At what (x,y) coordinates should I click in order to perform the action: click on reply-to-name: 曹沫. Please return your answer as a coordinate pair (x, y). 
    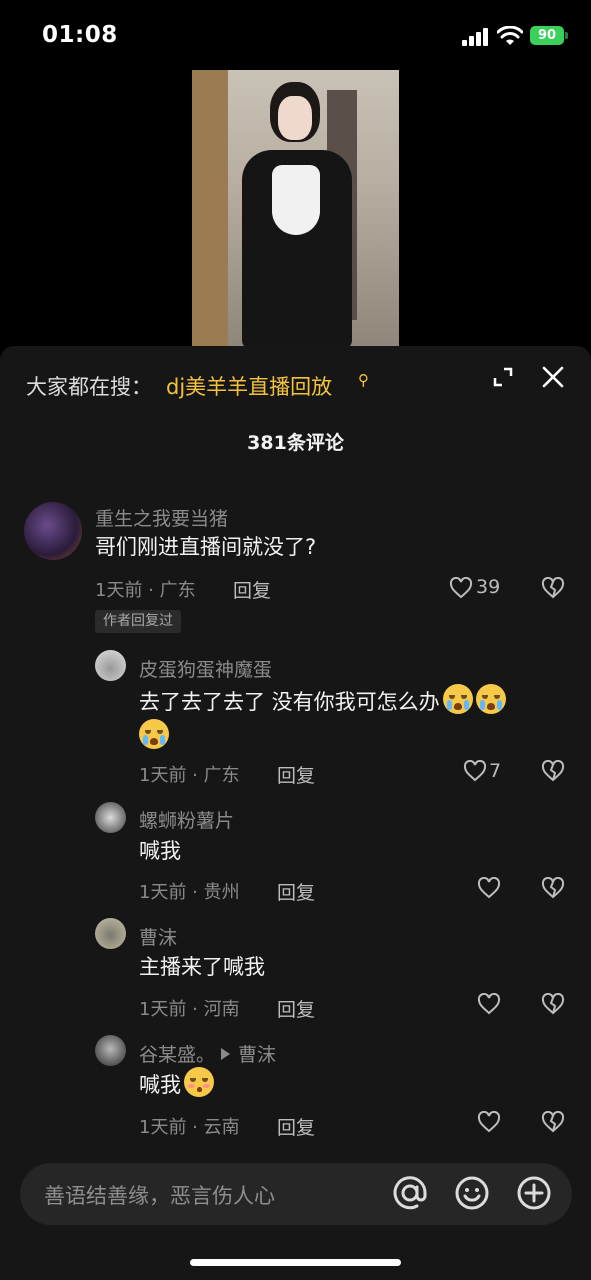
    Looking at the image, I should click on (257, 1055).